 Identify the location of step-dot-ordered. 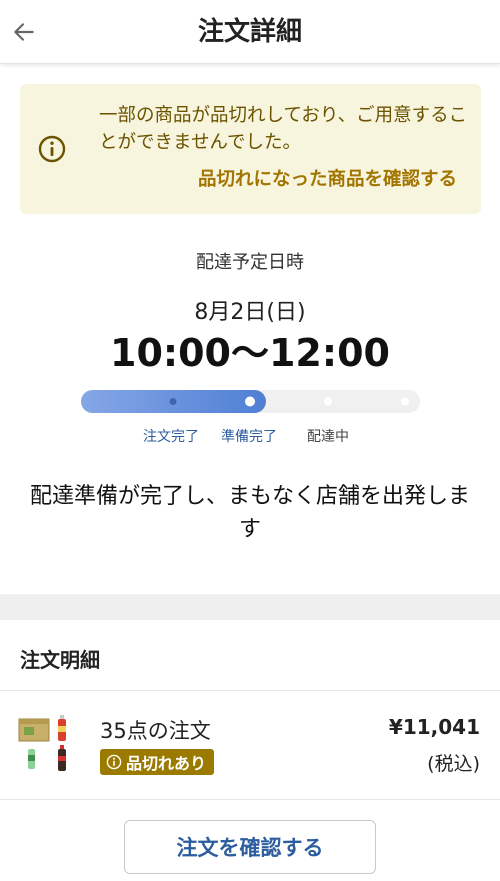
(173, 401).